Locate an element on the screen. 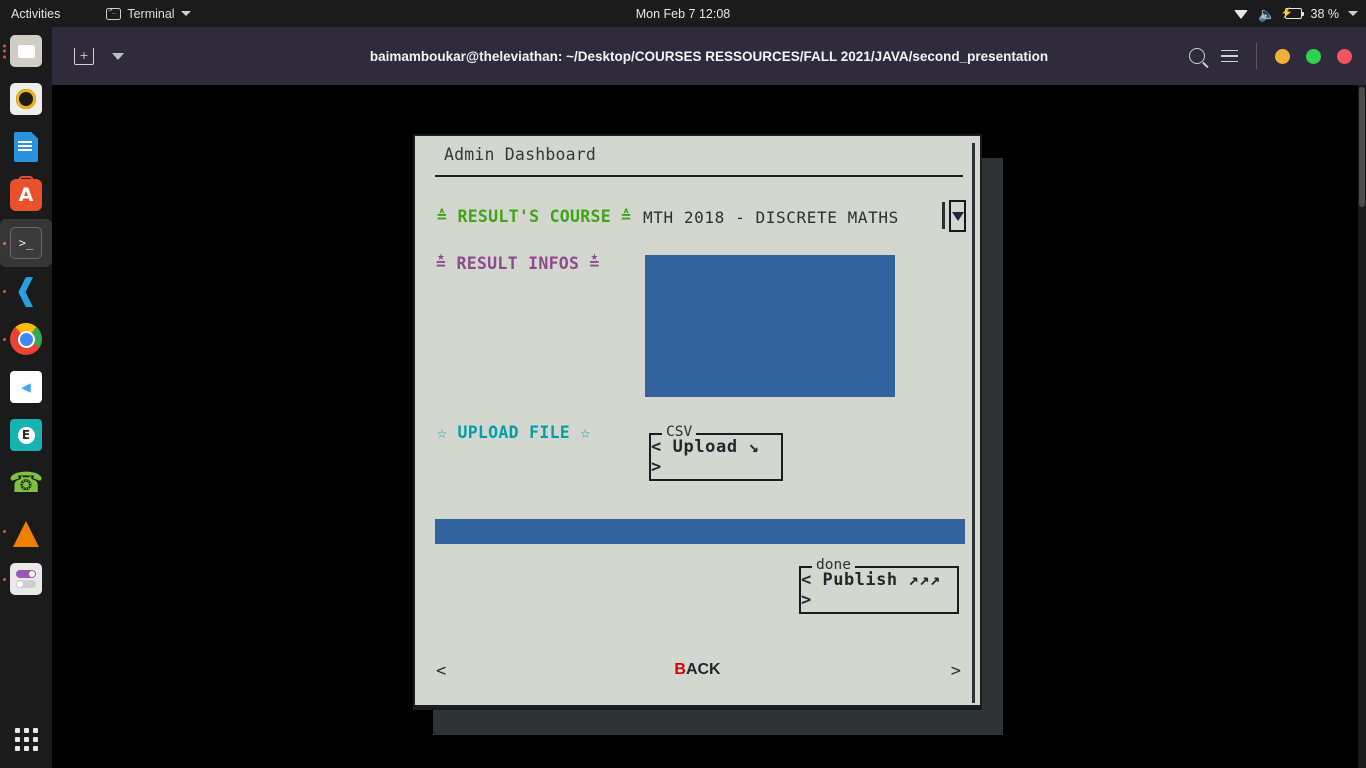  dock-item-whatsapp: ☎ is located at coordinates (26, 483).